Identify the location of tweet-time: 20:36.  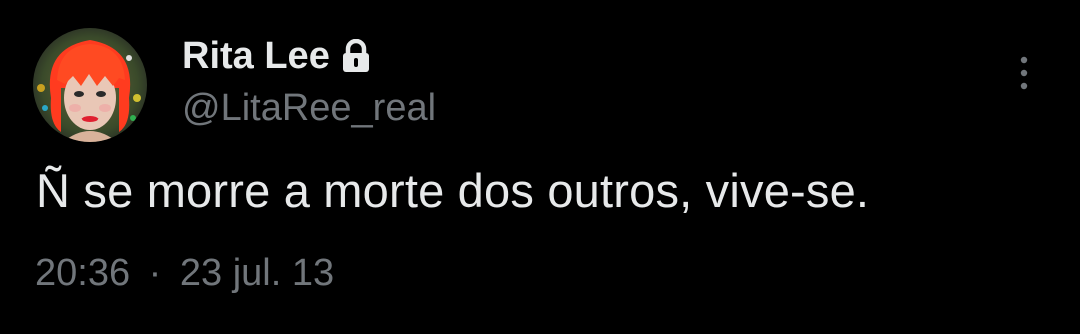
(82, 273).